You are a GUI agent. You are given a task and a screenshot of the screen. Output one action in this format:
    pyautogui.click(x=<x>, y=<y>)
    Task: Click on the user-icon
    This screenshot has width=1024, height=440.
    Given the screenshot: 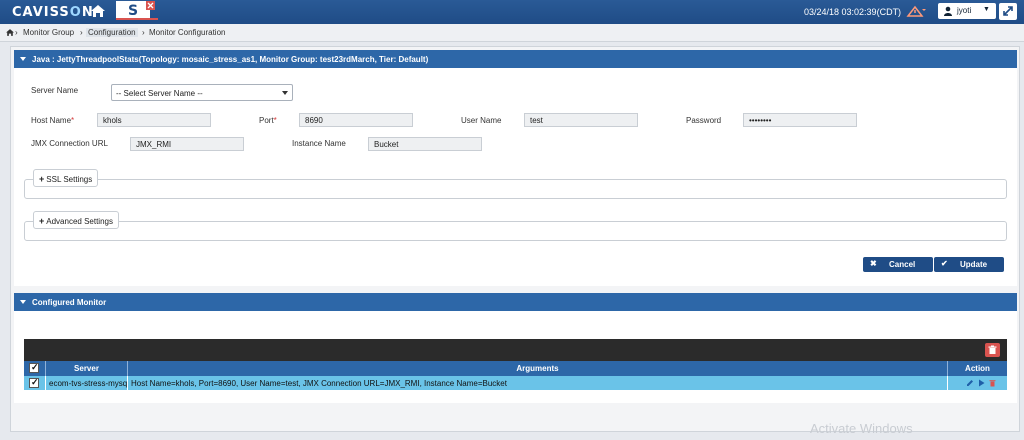 What is the action you would take?
    pyautogui.click(x=948, y=11)
    